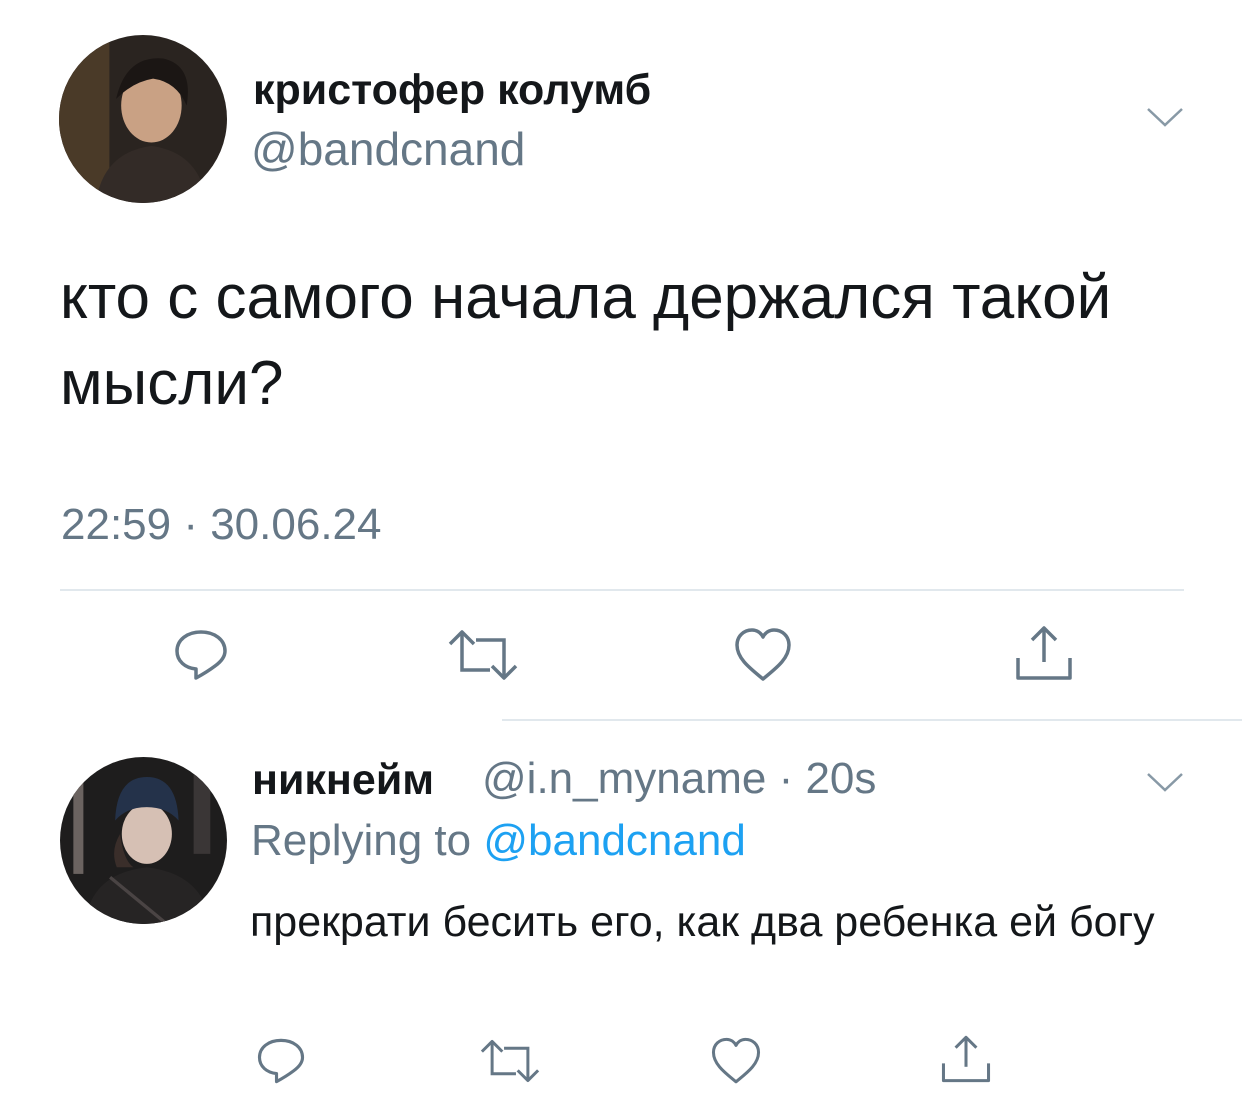  What do you see at coordinates (143, 119) in the screenshot?
I see `main-author-avatar` at bounding box center [143, 119].